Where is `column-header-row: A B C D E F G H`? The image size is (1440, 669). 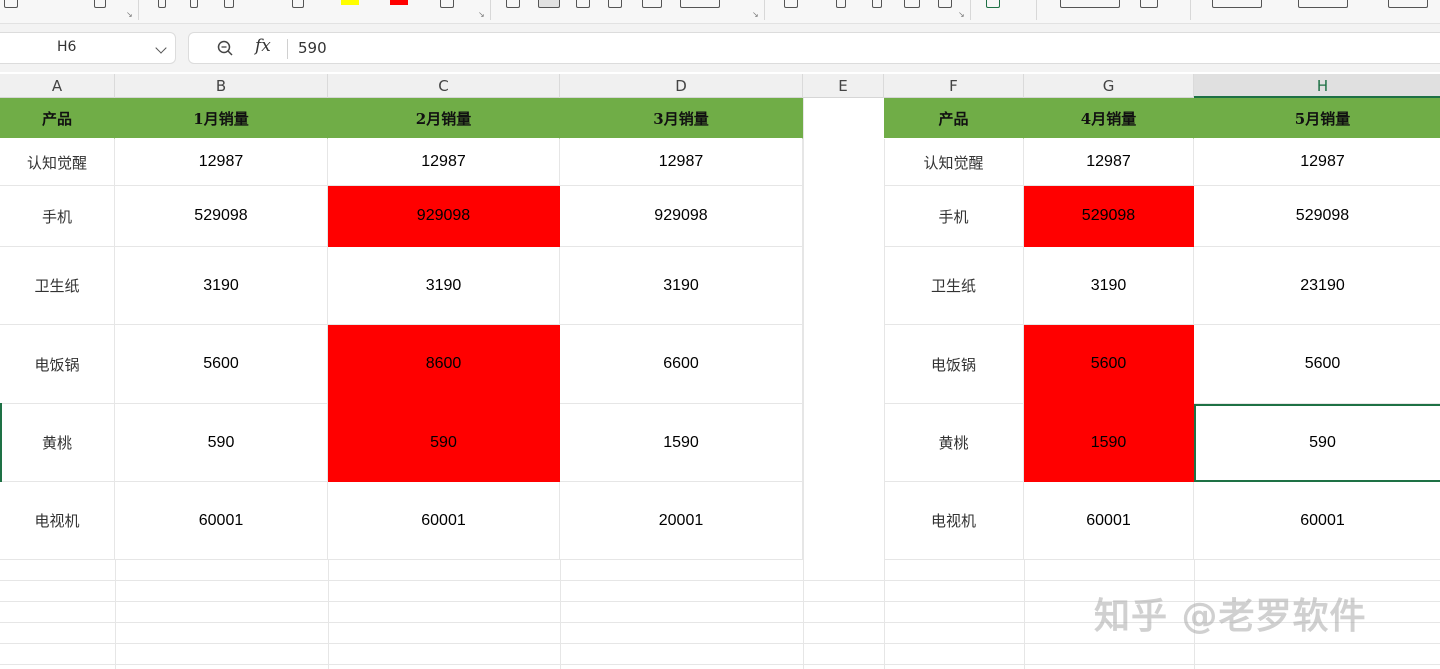 column-header-row: A B C D E F G H is located at coordinates (720, 86).